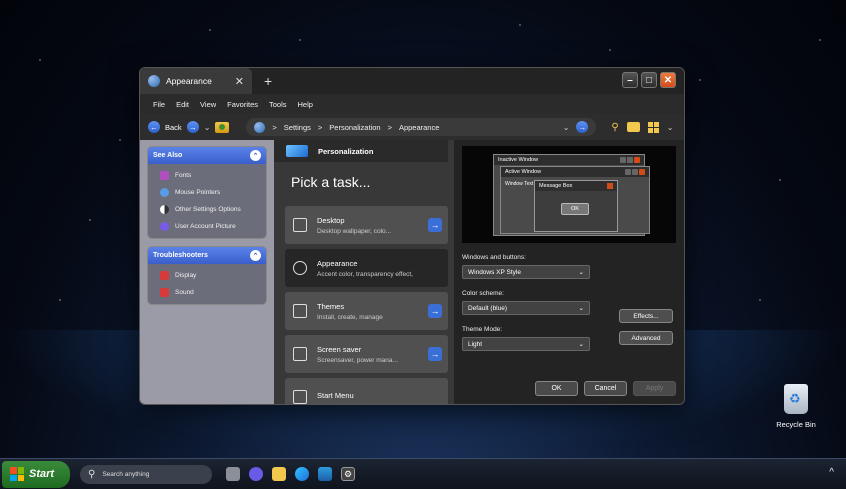  What do you see at coordinates (366, 225) in the screenshot?
I see `task-desktop: Desktop Desktop wallpaper, colo... →` at bounding box center [366, 225].